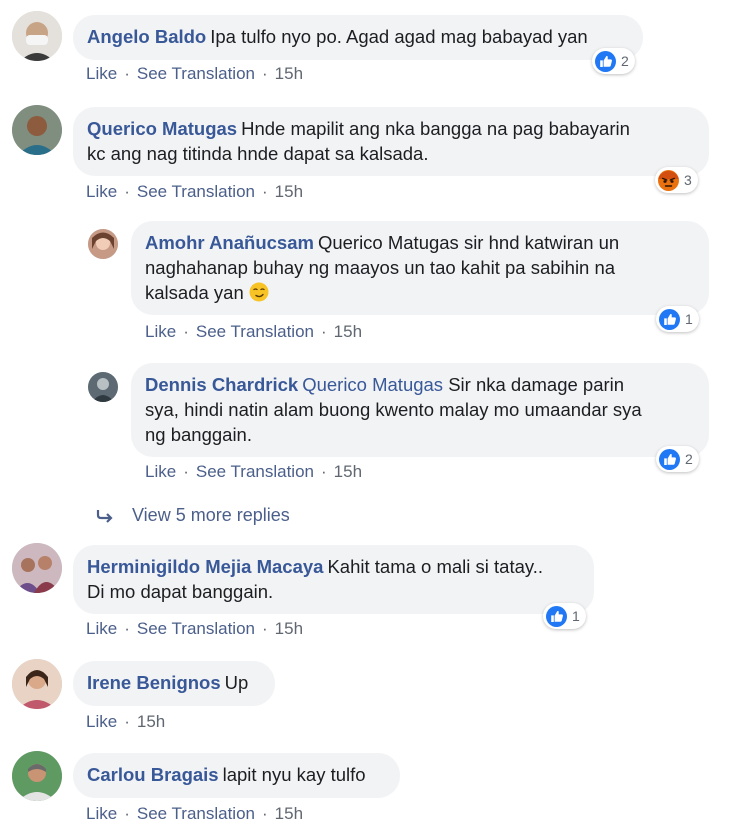 The image size is (750, 834). Describe the element at coordinates (688, 180) in the screenshot. I see `reaction-count: 3` at that location.